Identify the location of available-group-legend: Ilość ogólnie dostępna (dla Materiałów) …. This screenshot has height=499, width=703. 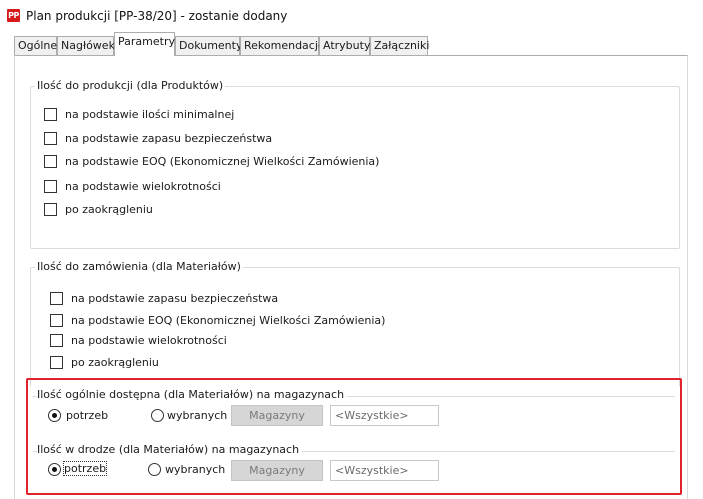
(192, 394).